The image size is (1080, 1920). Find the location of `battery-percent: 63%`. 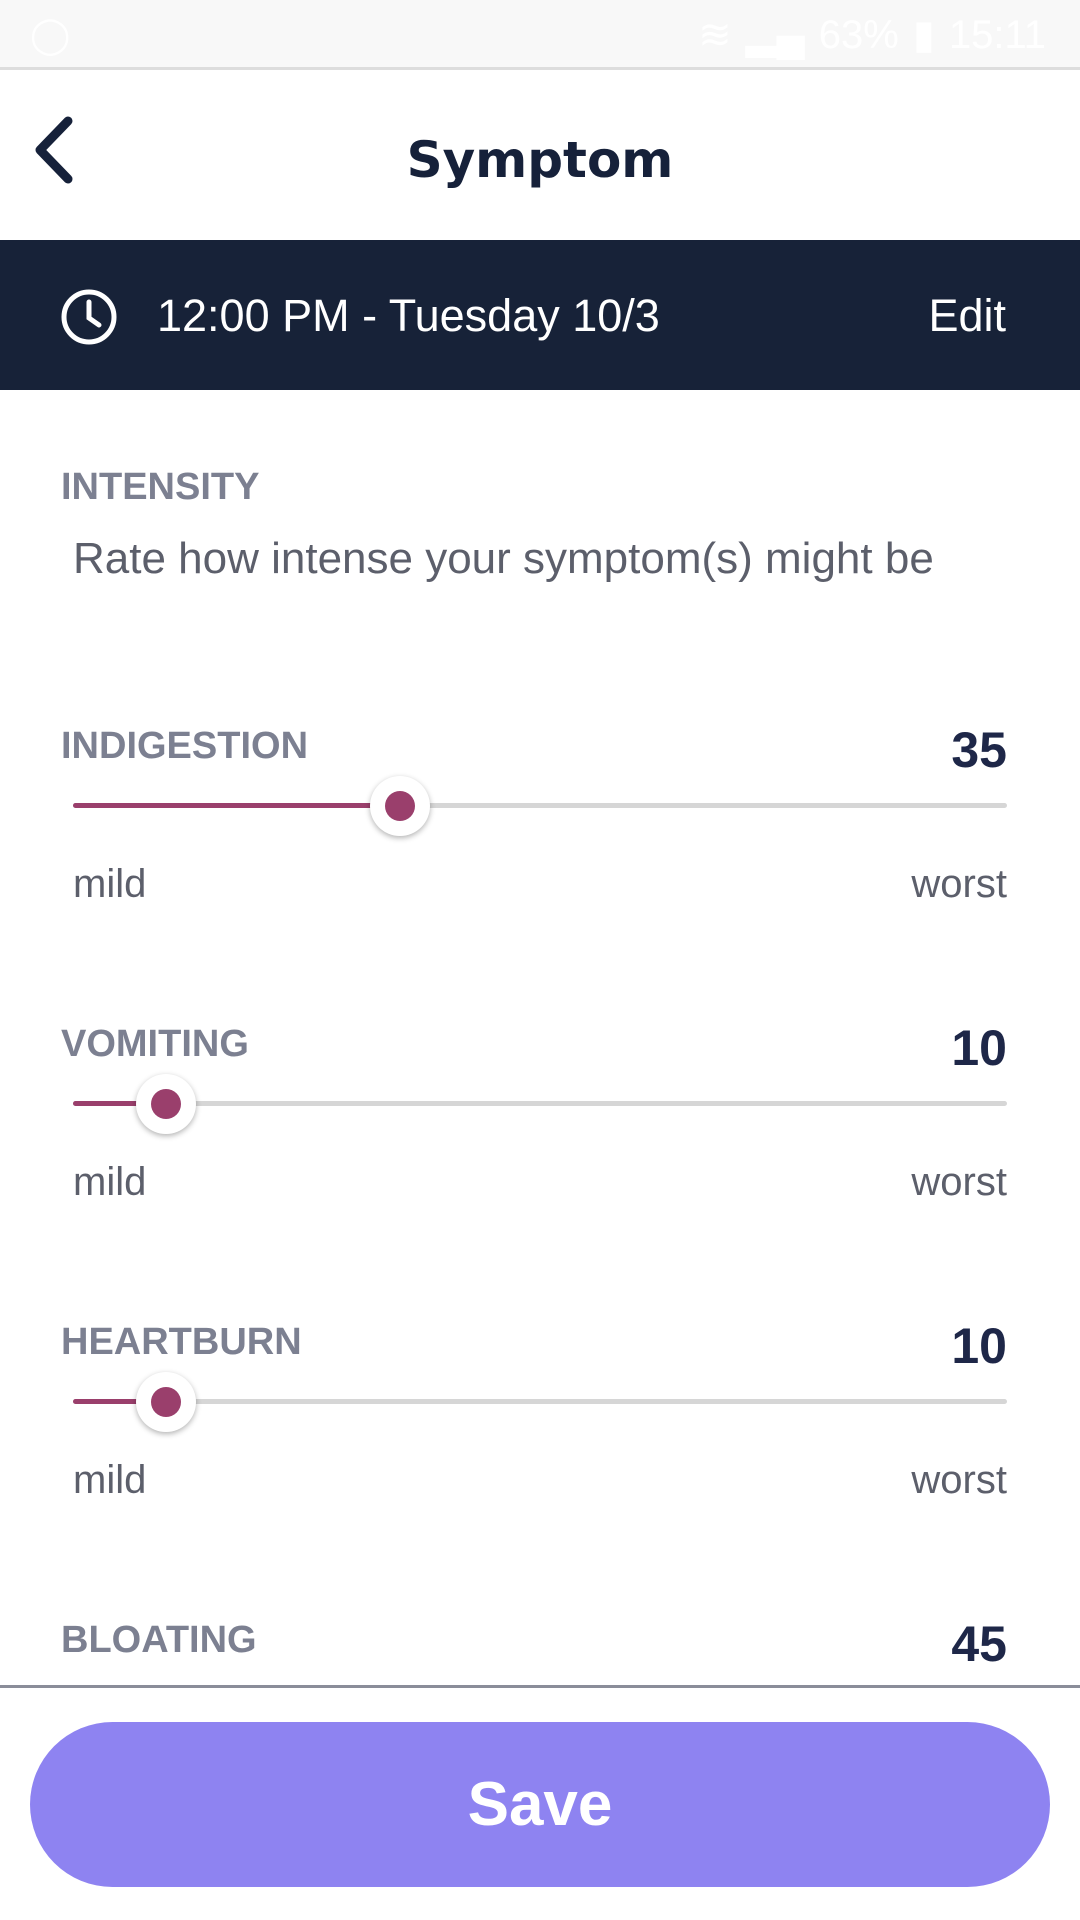

battery-percent: 63% is located at coordinates (858, 34).